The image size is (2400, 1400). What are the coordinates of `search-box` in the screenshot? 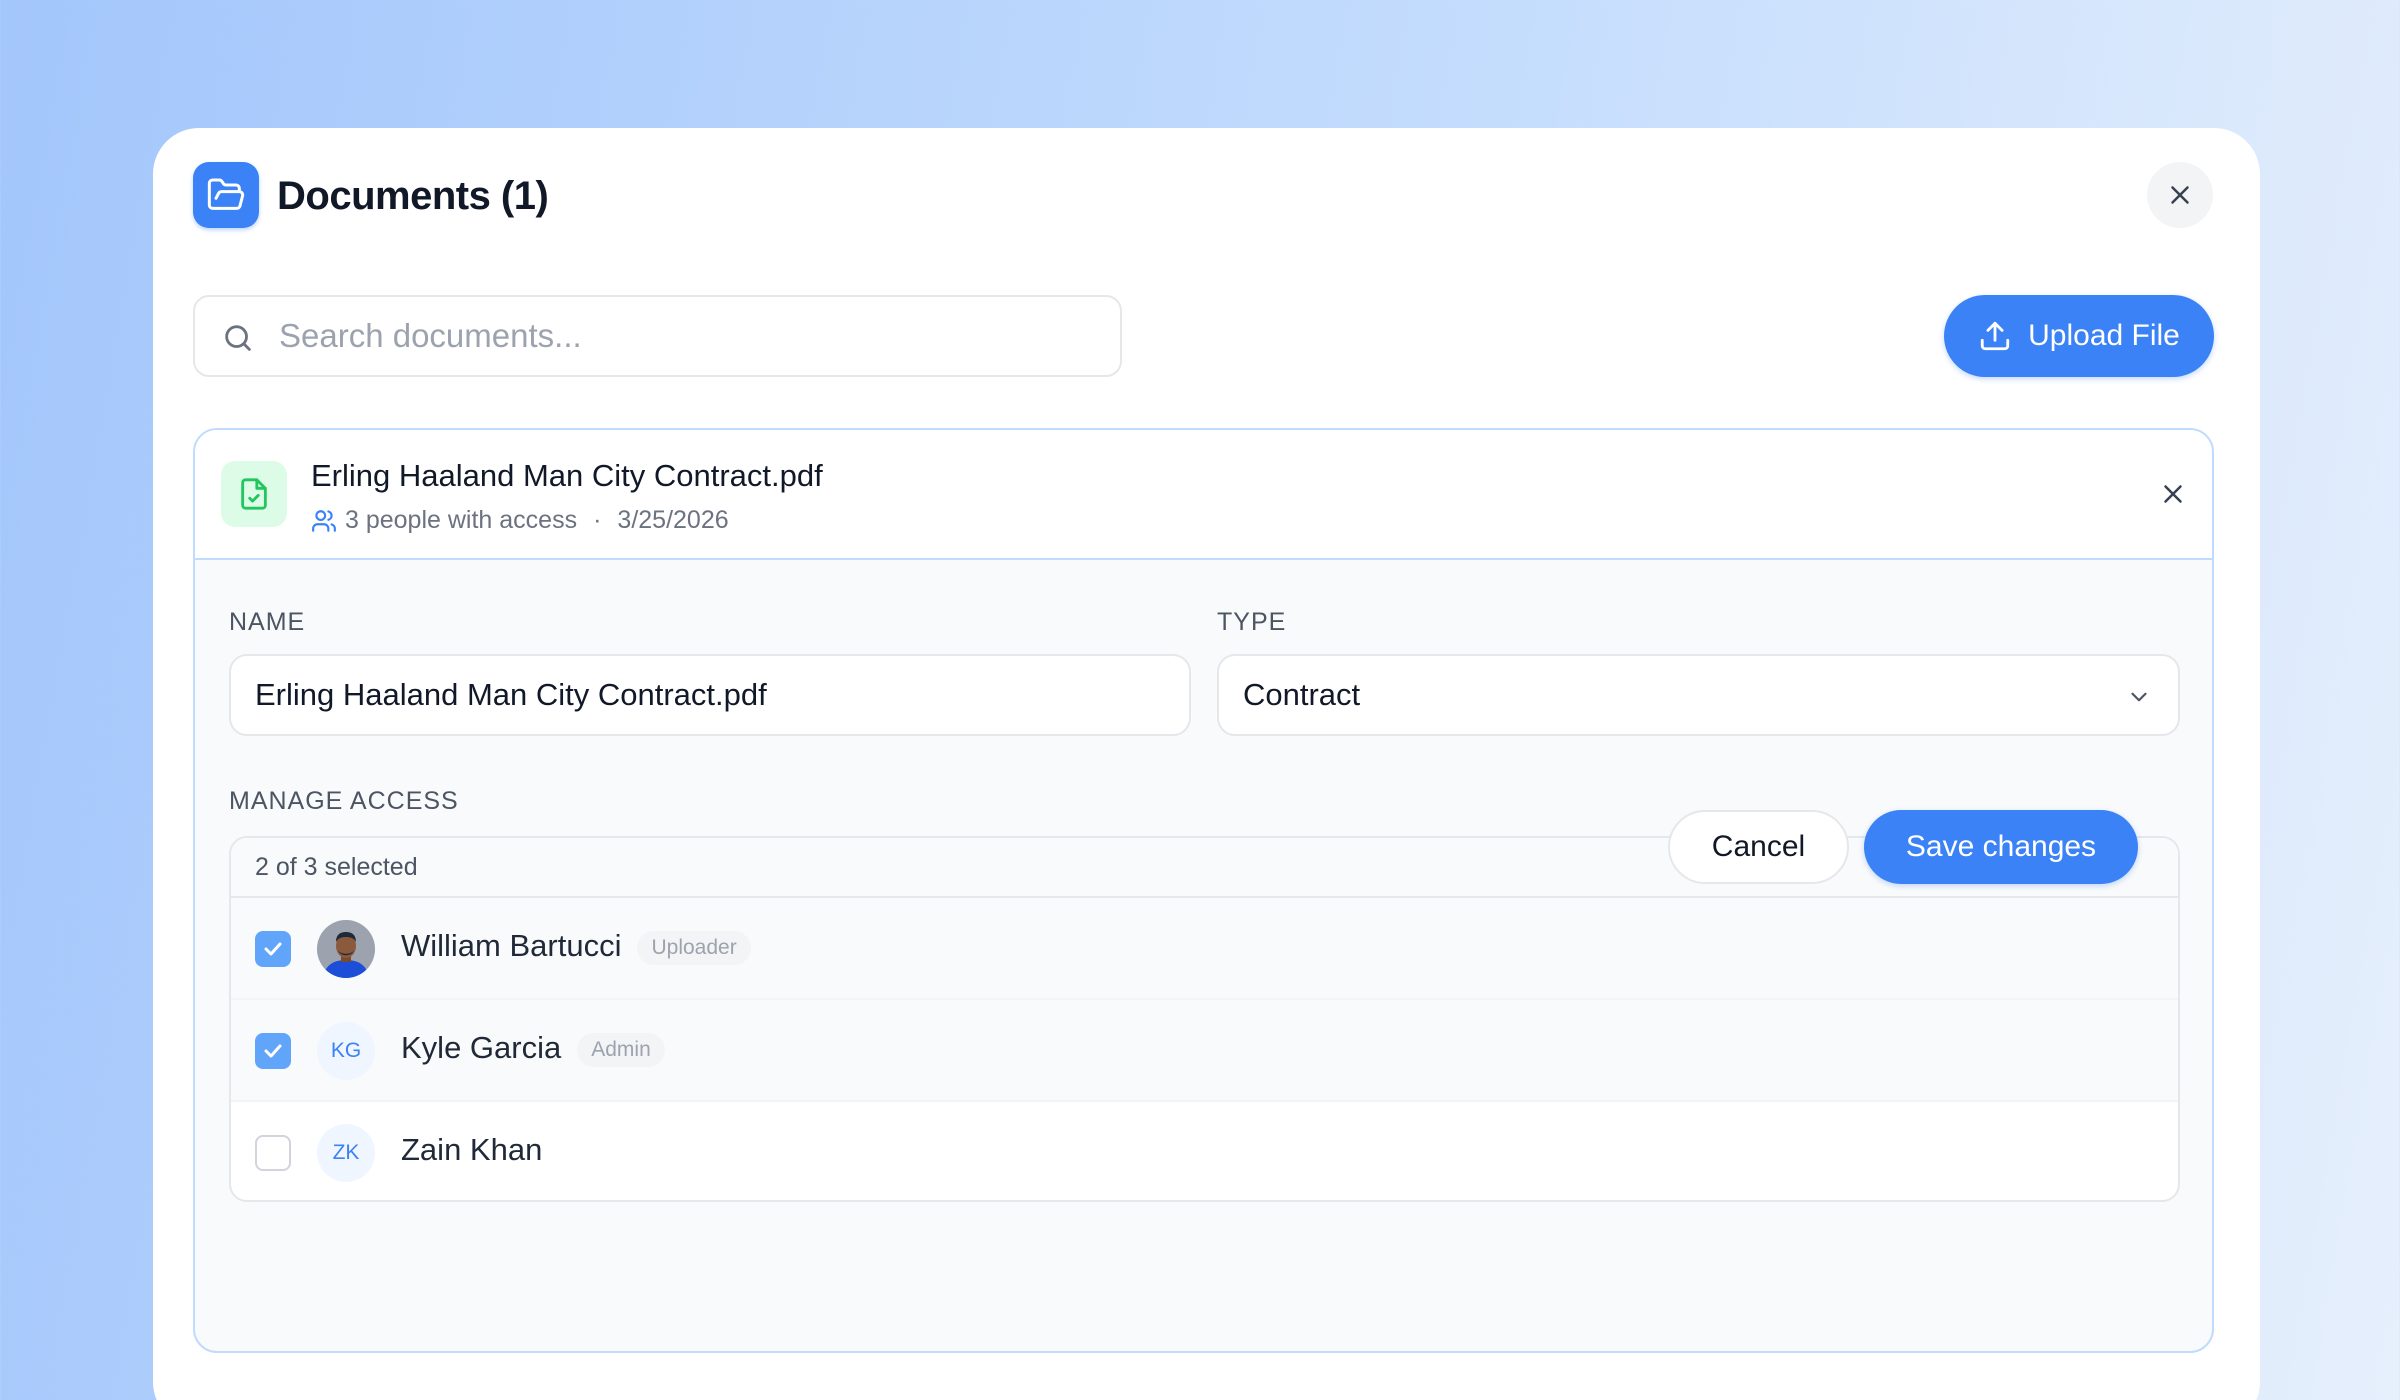 It's located at (657, 336).